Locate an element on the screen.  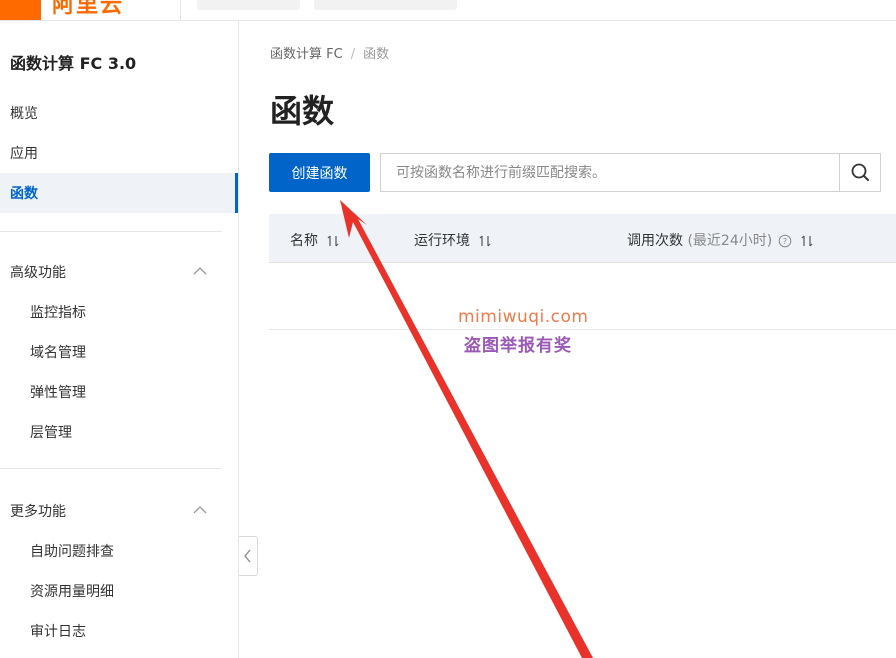
create-function-button: 创建函数 is located at coordinates (319, 172).